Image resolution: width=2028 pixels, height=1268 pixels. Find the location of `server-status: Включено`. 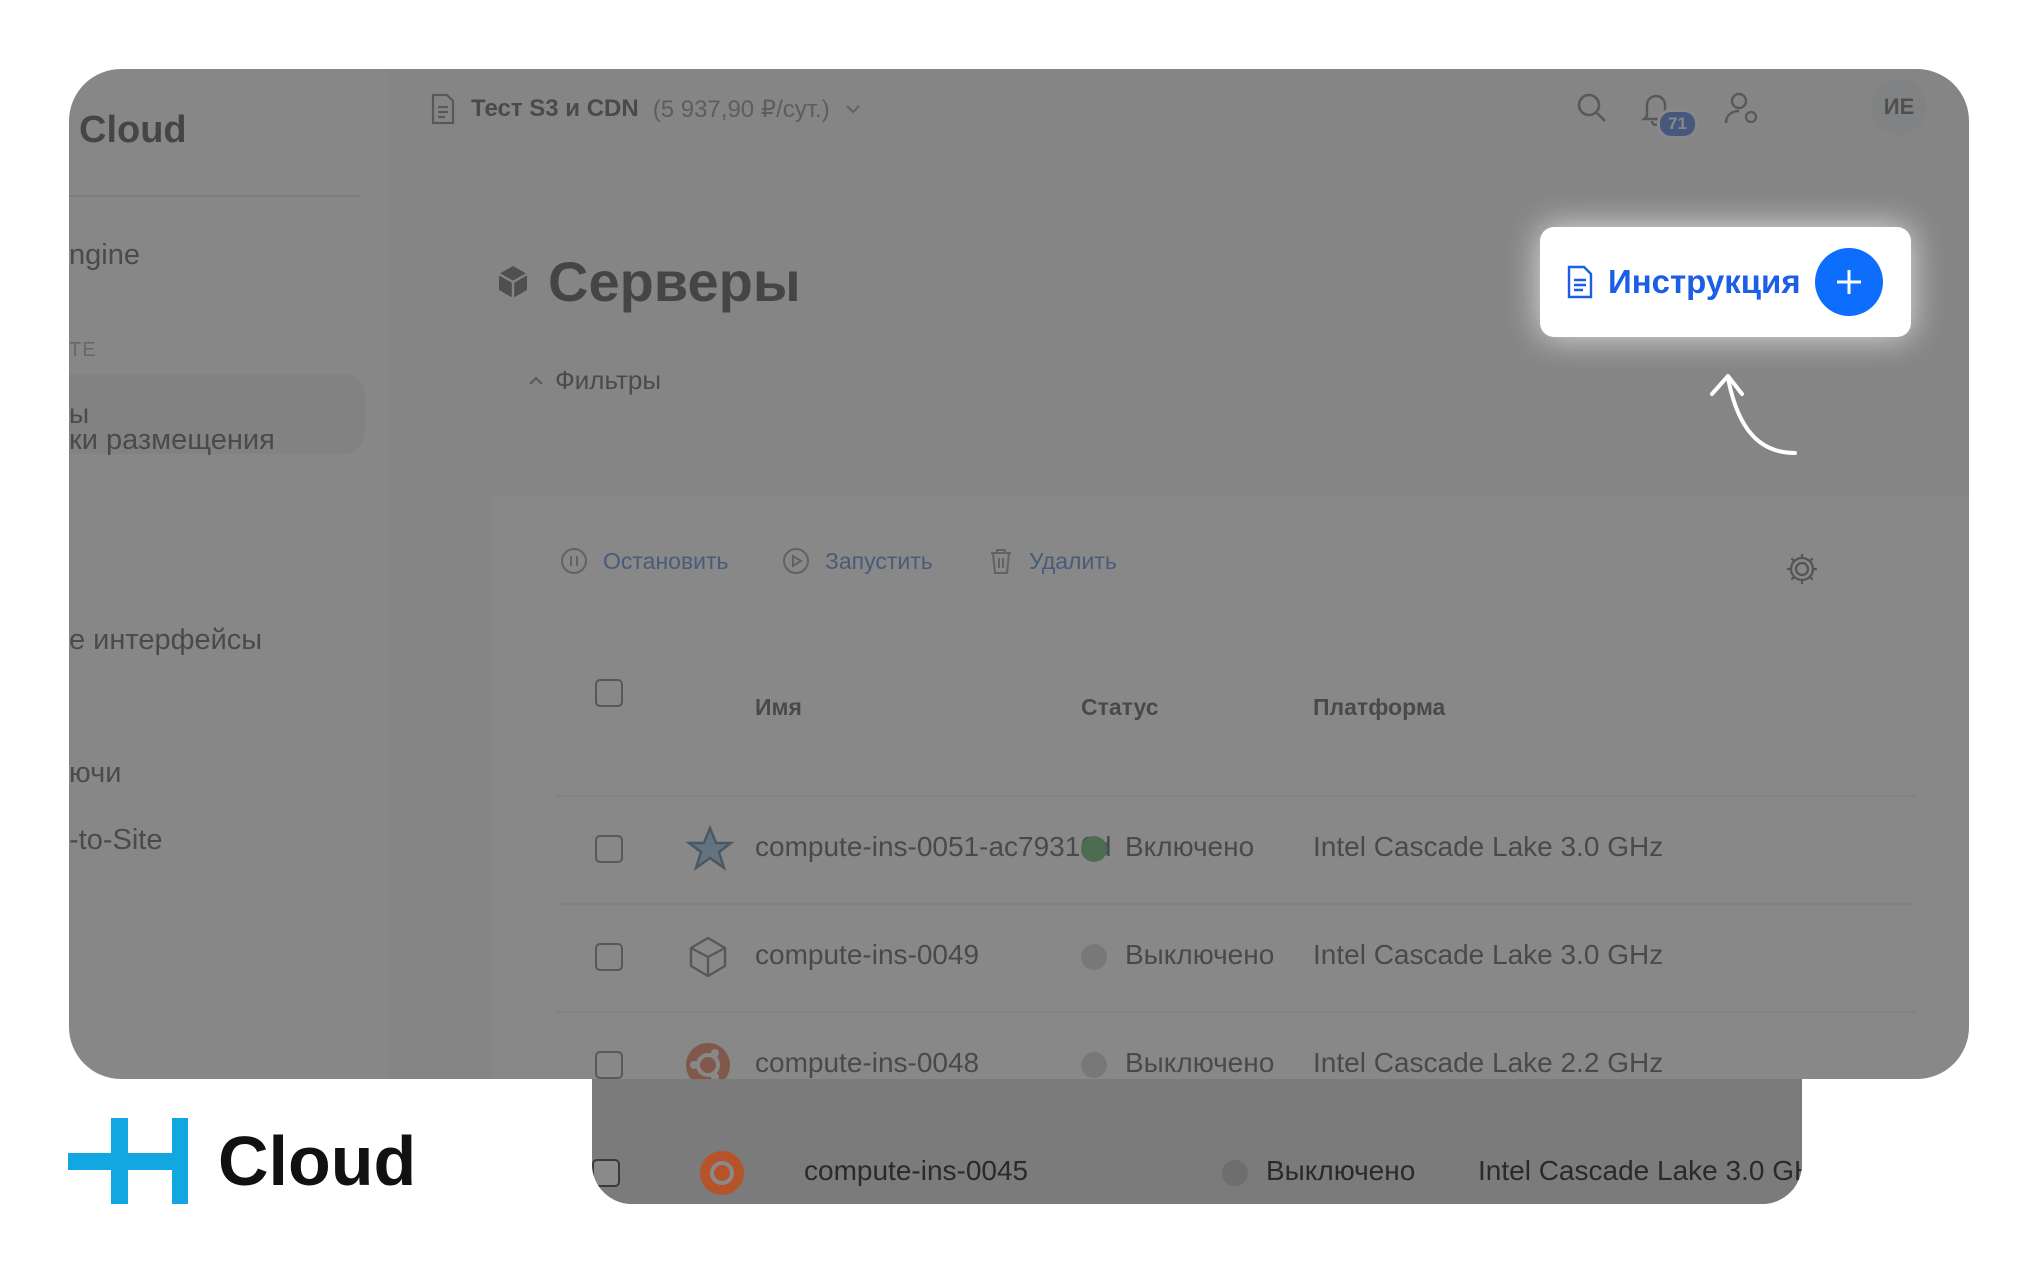

server-status: Включено is located at coordinates (1167, 847).